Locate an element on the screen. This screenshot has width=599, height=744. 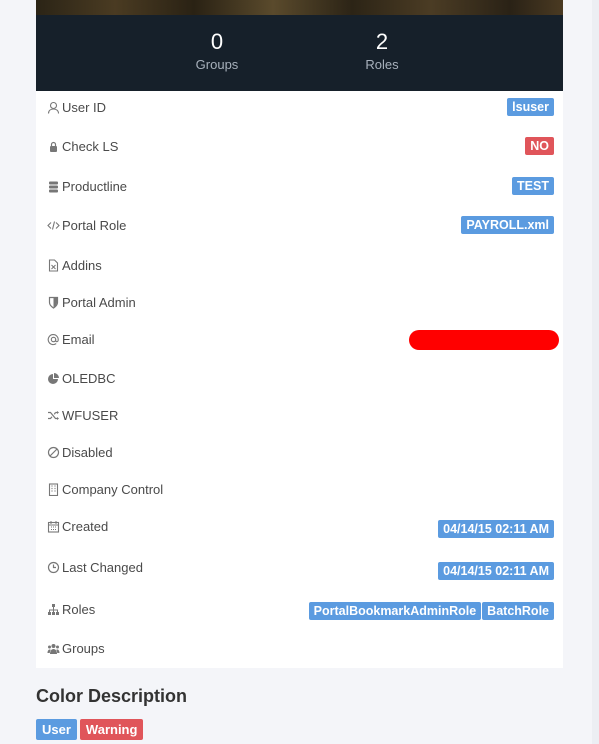
legend-warning-badge: Warning is located at coordinates (111, 729).